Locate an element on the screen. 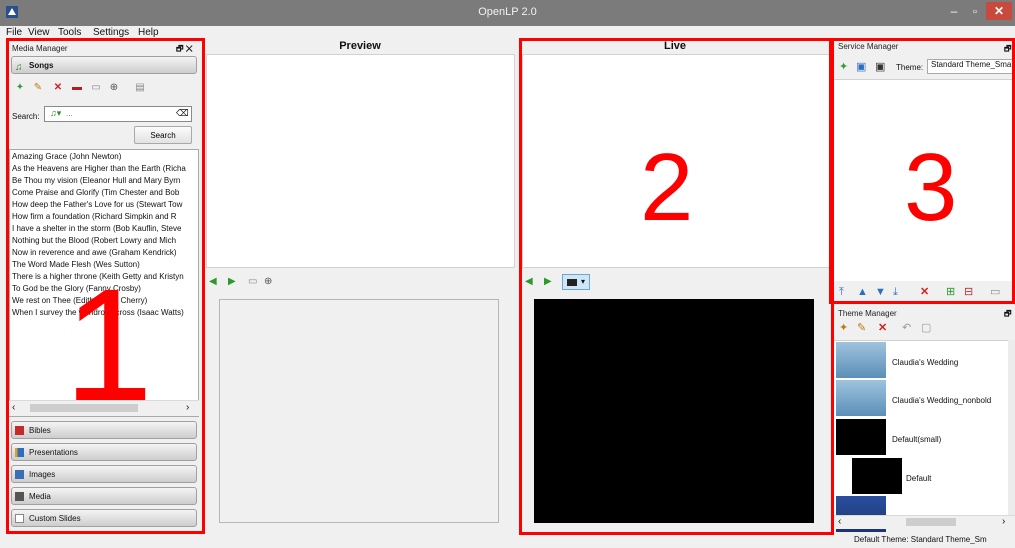  preview-next-icon: ▶ is located at coordinates (232, 282).